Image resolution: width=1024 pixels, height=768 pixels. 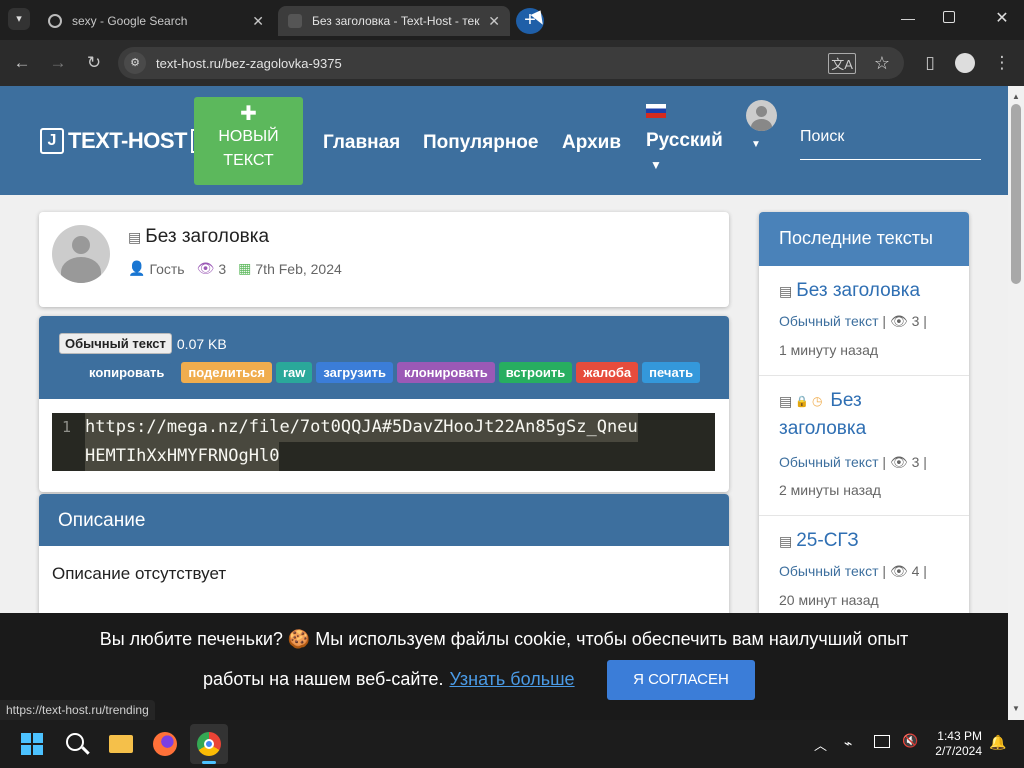 I want to click on accept-cookies-button: Я СОГЛАСЕН, so click(x=681, y=680).